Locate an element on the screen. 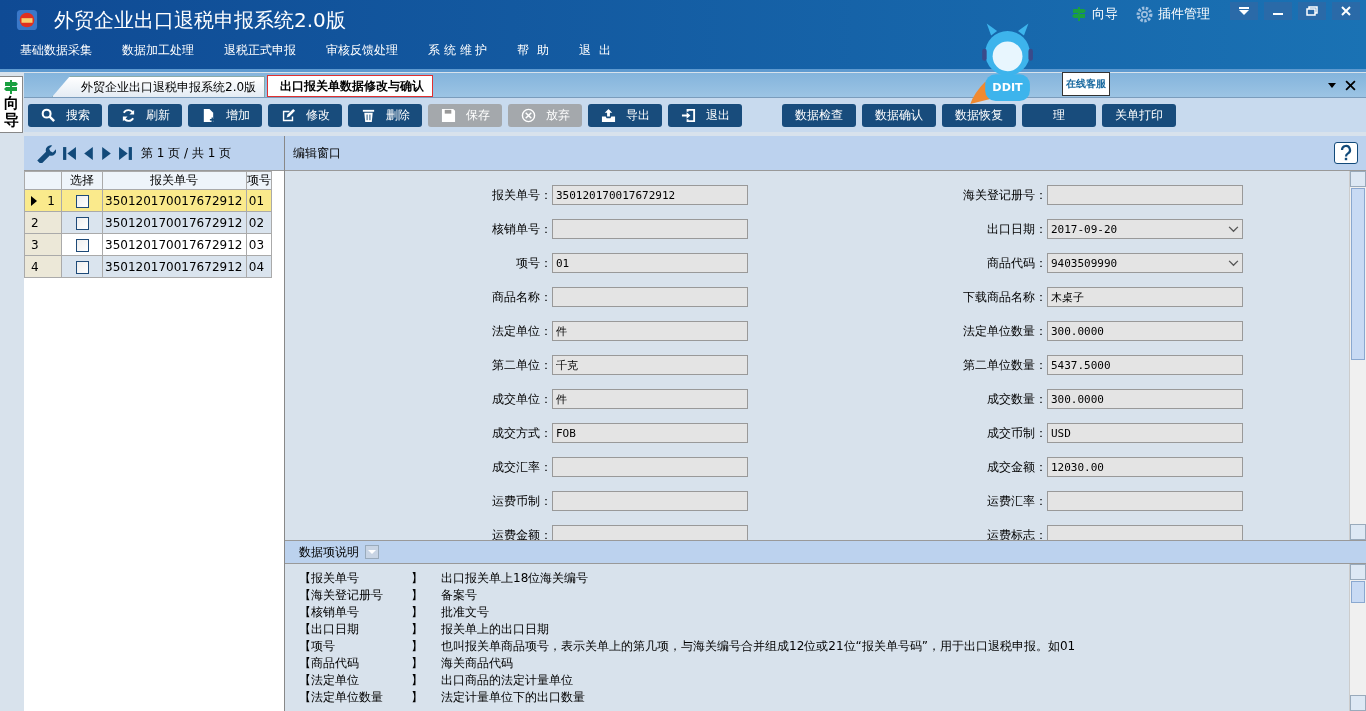  chevron-down-icon is located at coordinates (1233, 229).